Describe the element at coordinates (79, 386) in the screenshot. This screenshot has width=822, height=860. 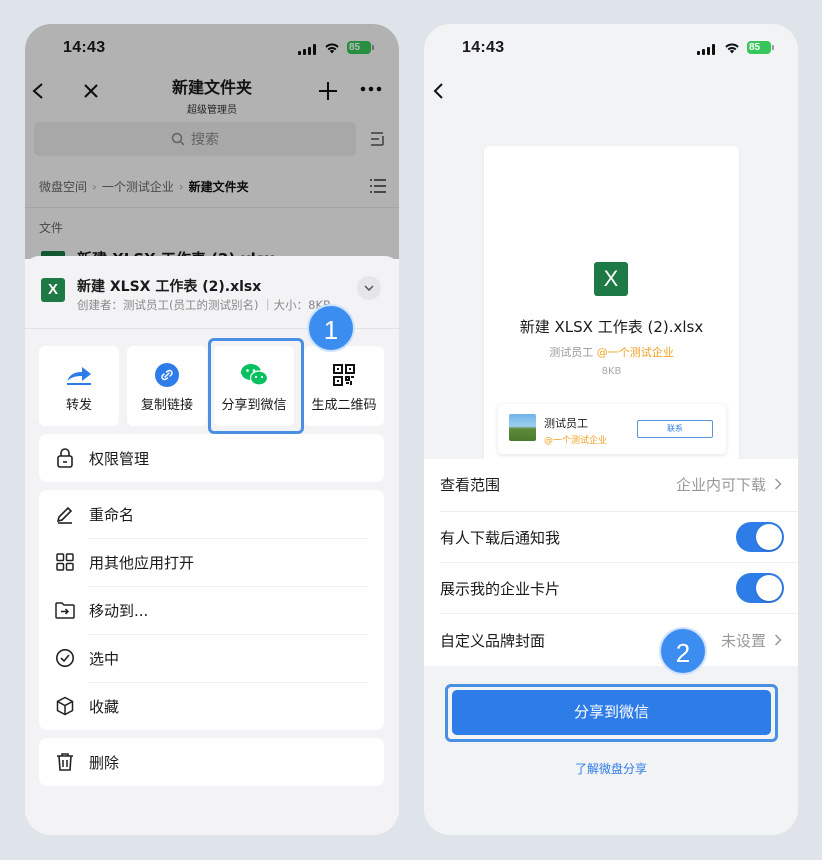
I see `action-forward: 转发` at that location.